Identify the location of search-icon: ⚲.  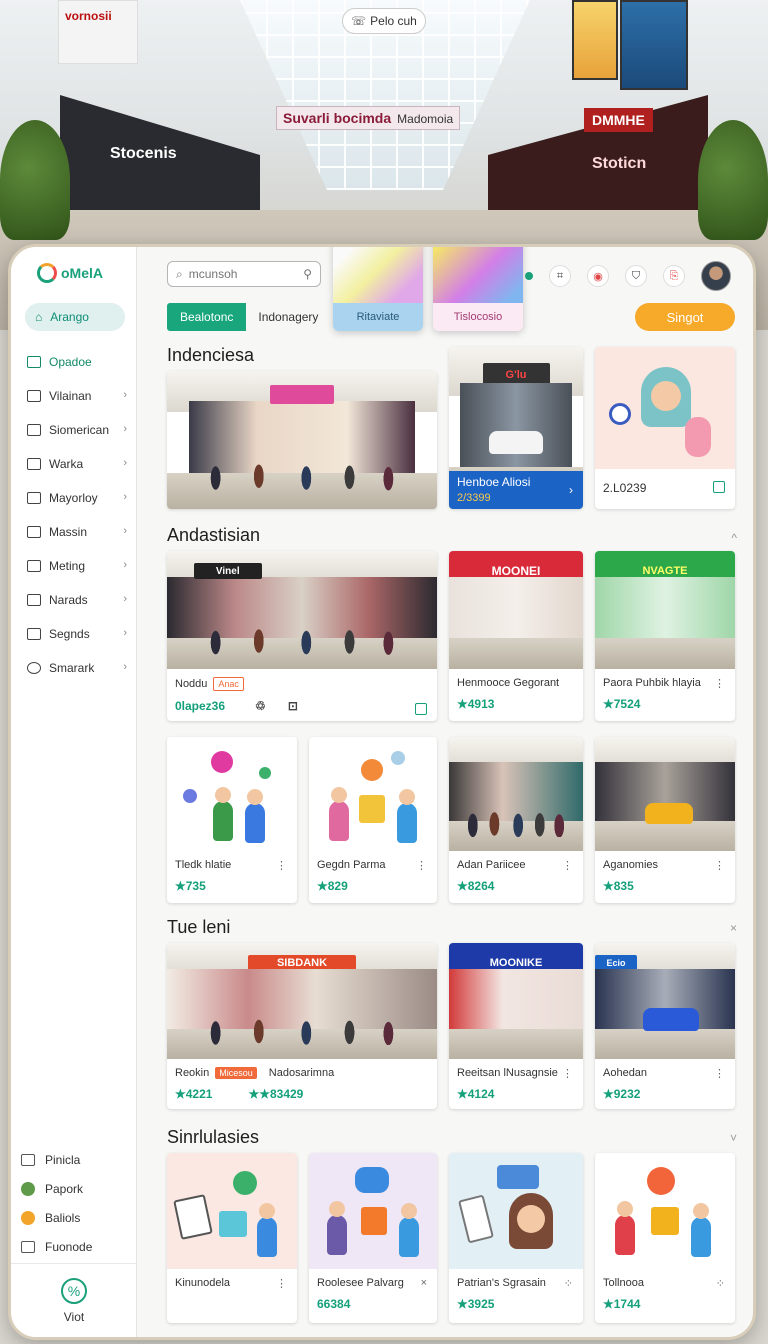
(307, 274).